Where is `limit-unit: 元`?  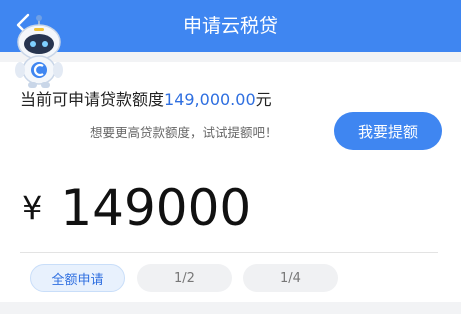 limit-unit: 元 is located at coordinates (263, 99).